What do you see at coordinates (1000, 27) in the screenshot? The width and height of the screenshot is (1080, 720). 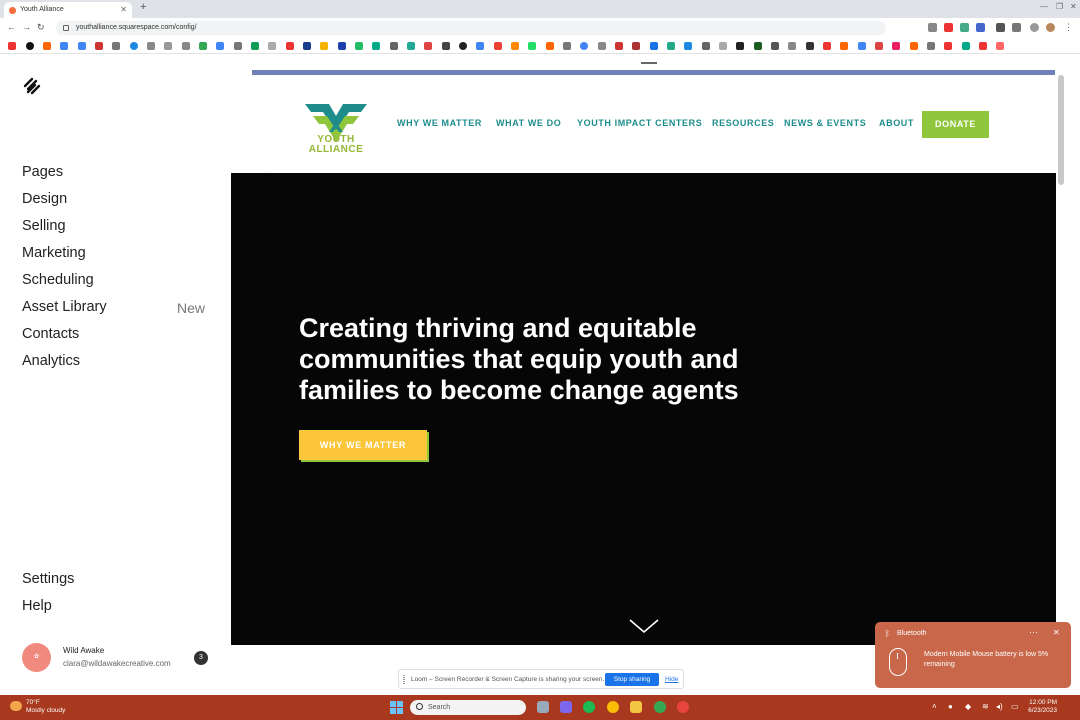 I see `extensions-puzzle-icon` at bounding box center [1000, 27].